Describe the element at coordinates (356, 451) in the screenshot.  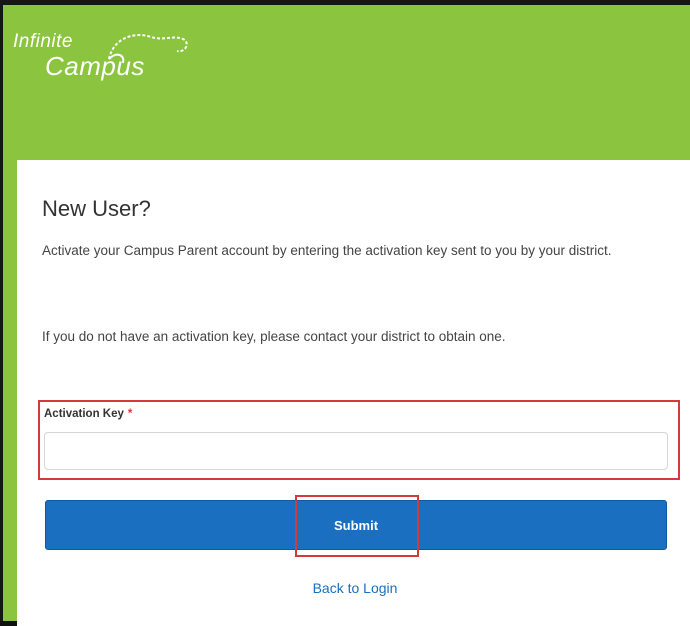
I see `activation-key-input` at that location.